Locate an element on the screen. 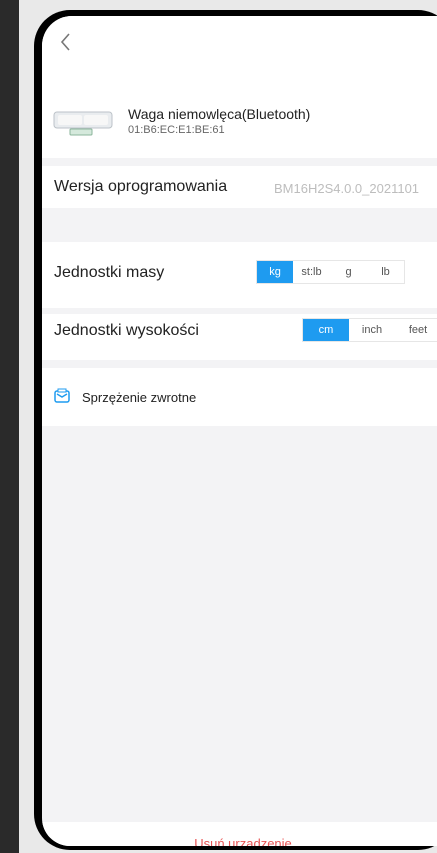 This screenshot has height=853, width=437. device-name: Waga niemowlęca(Bluetooth) is located at coordinates (219, 114).